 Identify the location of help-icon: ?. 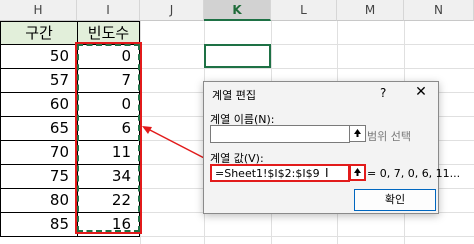
(383, 93).